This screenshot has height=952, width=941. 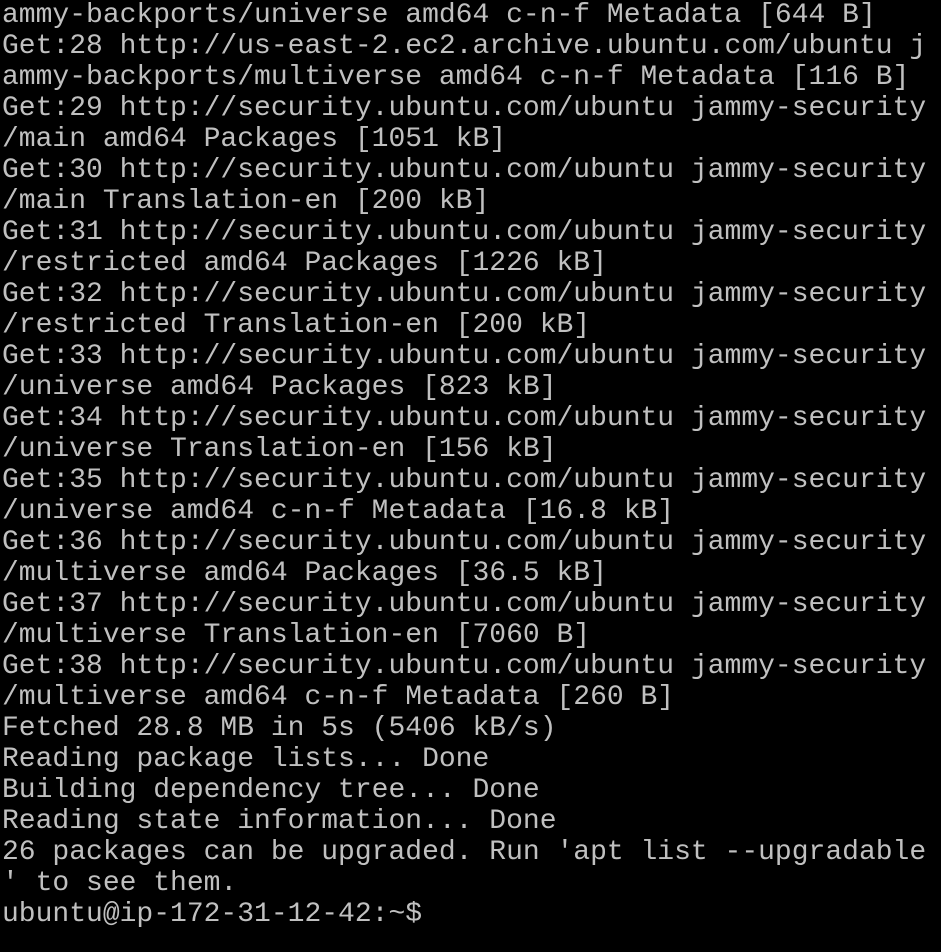 I want to click on text-cursor, so click(x=431, y=915).